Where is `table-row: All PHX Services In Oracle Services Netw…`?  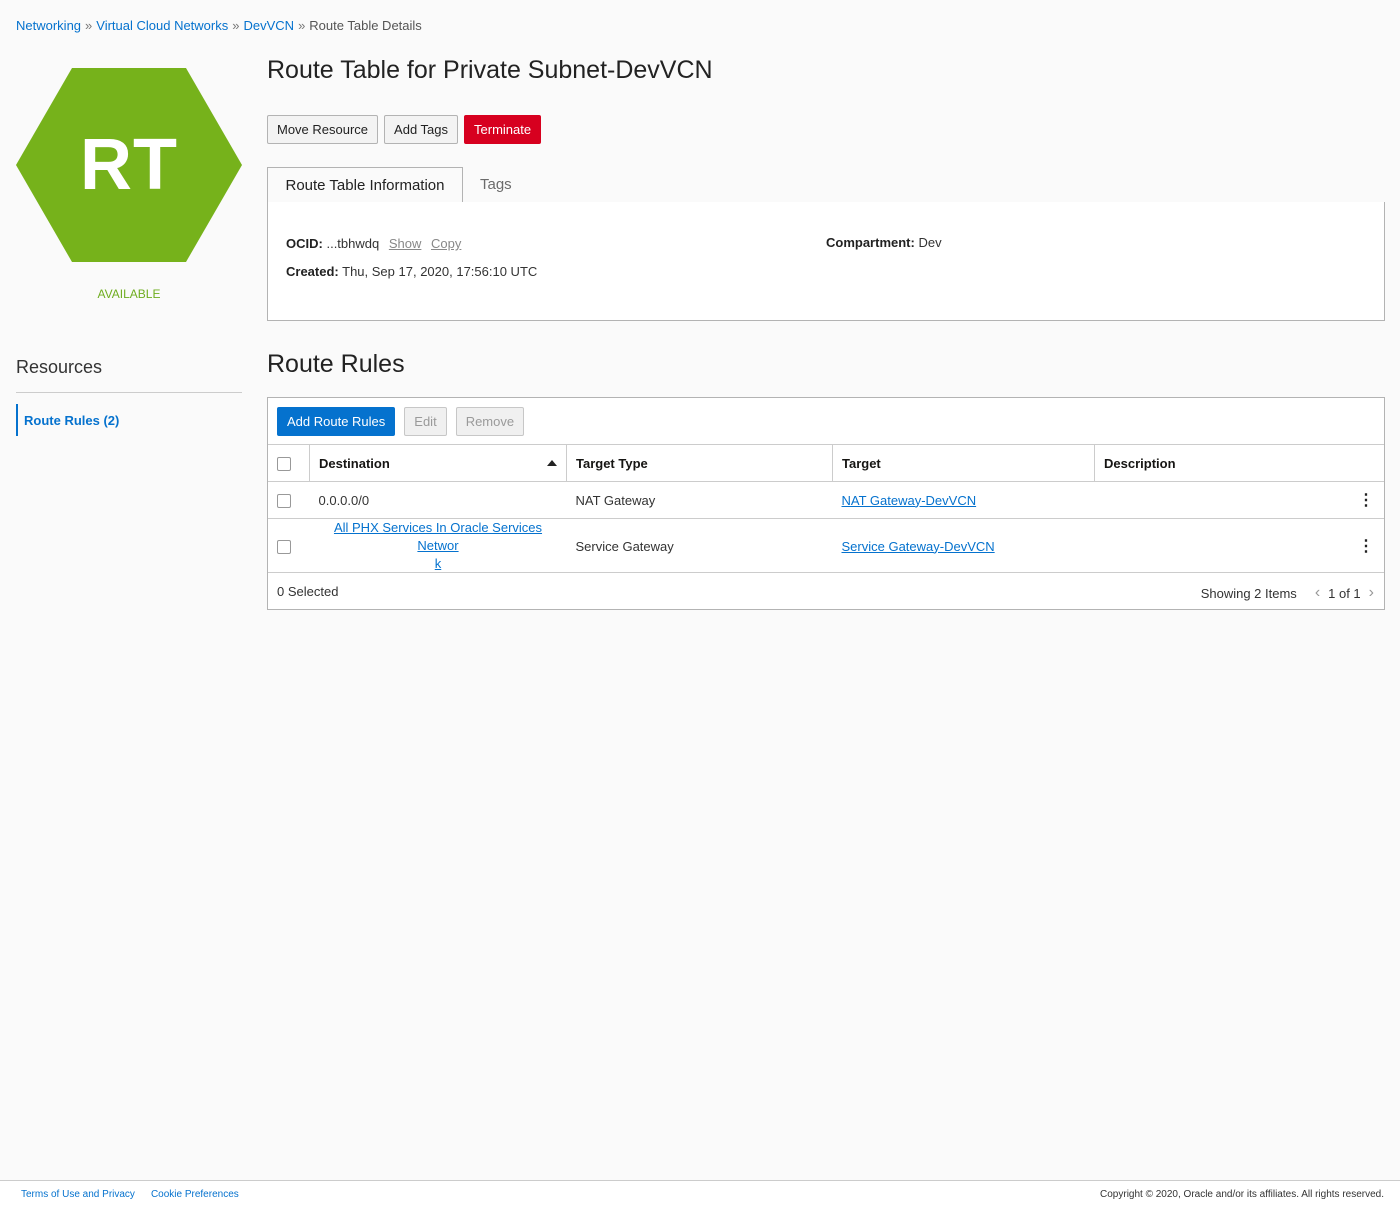
table-row: All PHX Services In Oracle Services Netw… is located at coordinates (826, 545).